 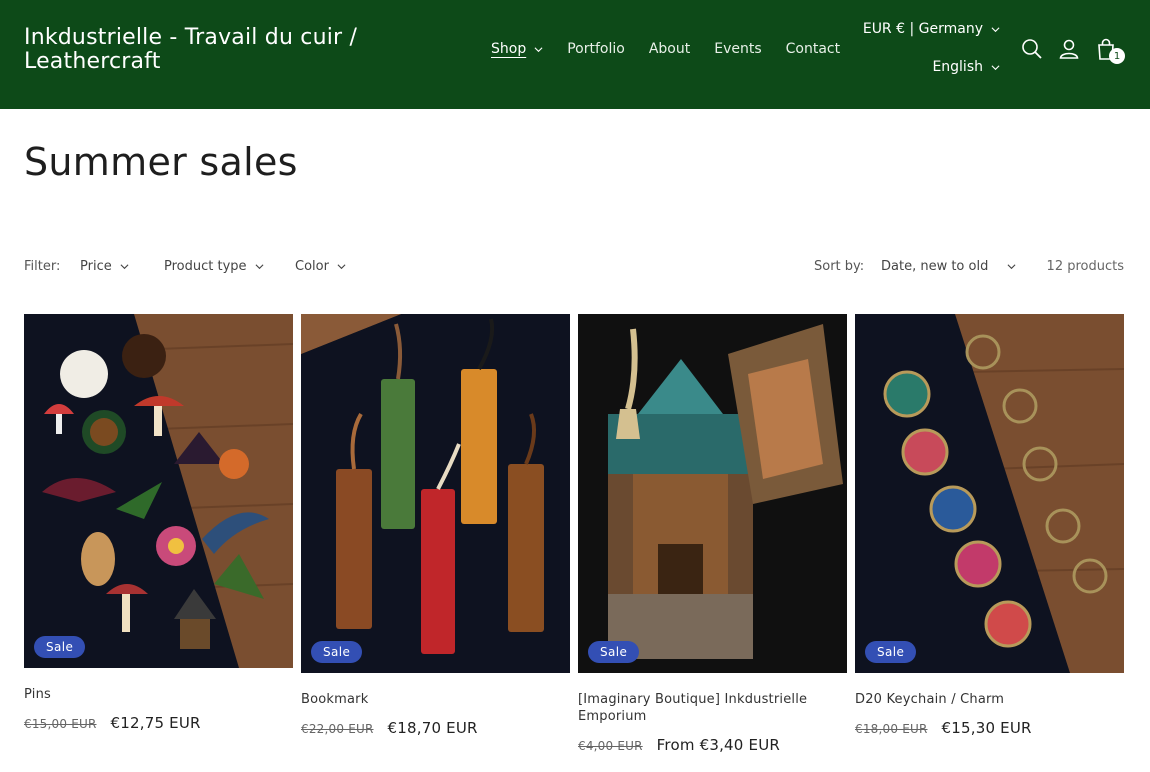 I want to click on product-image-emporium: Sale, so click(x=712, y=493).